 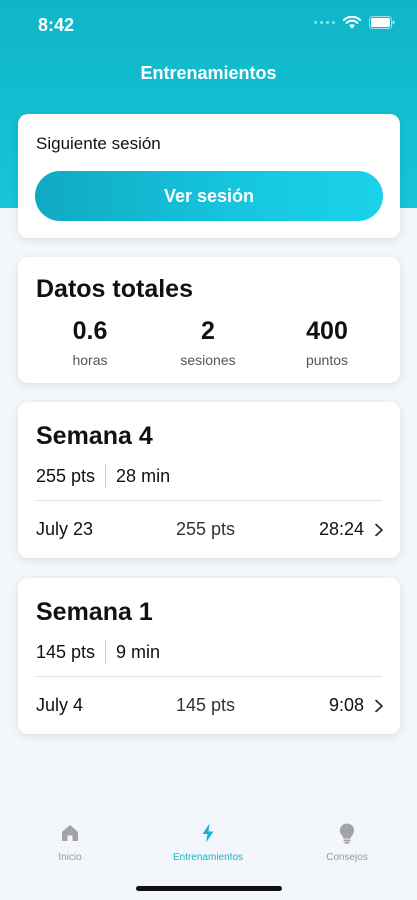 I want to click on week-title: Semana 4, so click(x=94, y=436).